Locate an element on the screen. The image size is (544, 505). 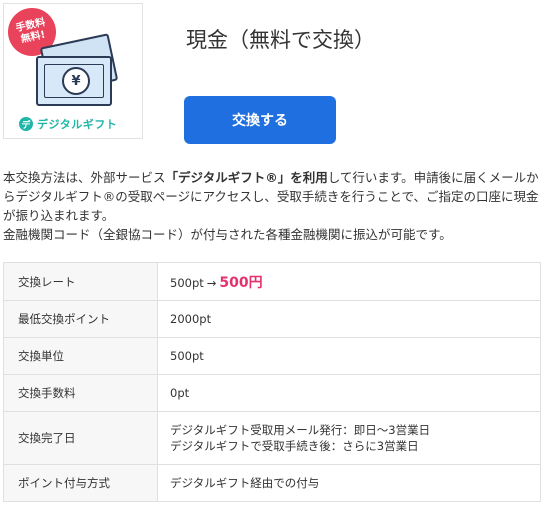
completion-line1: デジタルギフト受取用メール発行：即日〜3営業日 is located at coordinates (300, 430).